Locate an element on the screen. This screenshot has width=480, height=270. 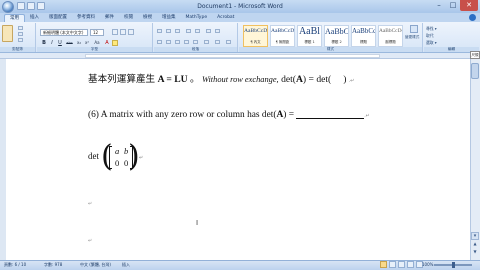
tab-mathtype: MathType is located at coordinates (197, 18).